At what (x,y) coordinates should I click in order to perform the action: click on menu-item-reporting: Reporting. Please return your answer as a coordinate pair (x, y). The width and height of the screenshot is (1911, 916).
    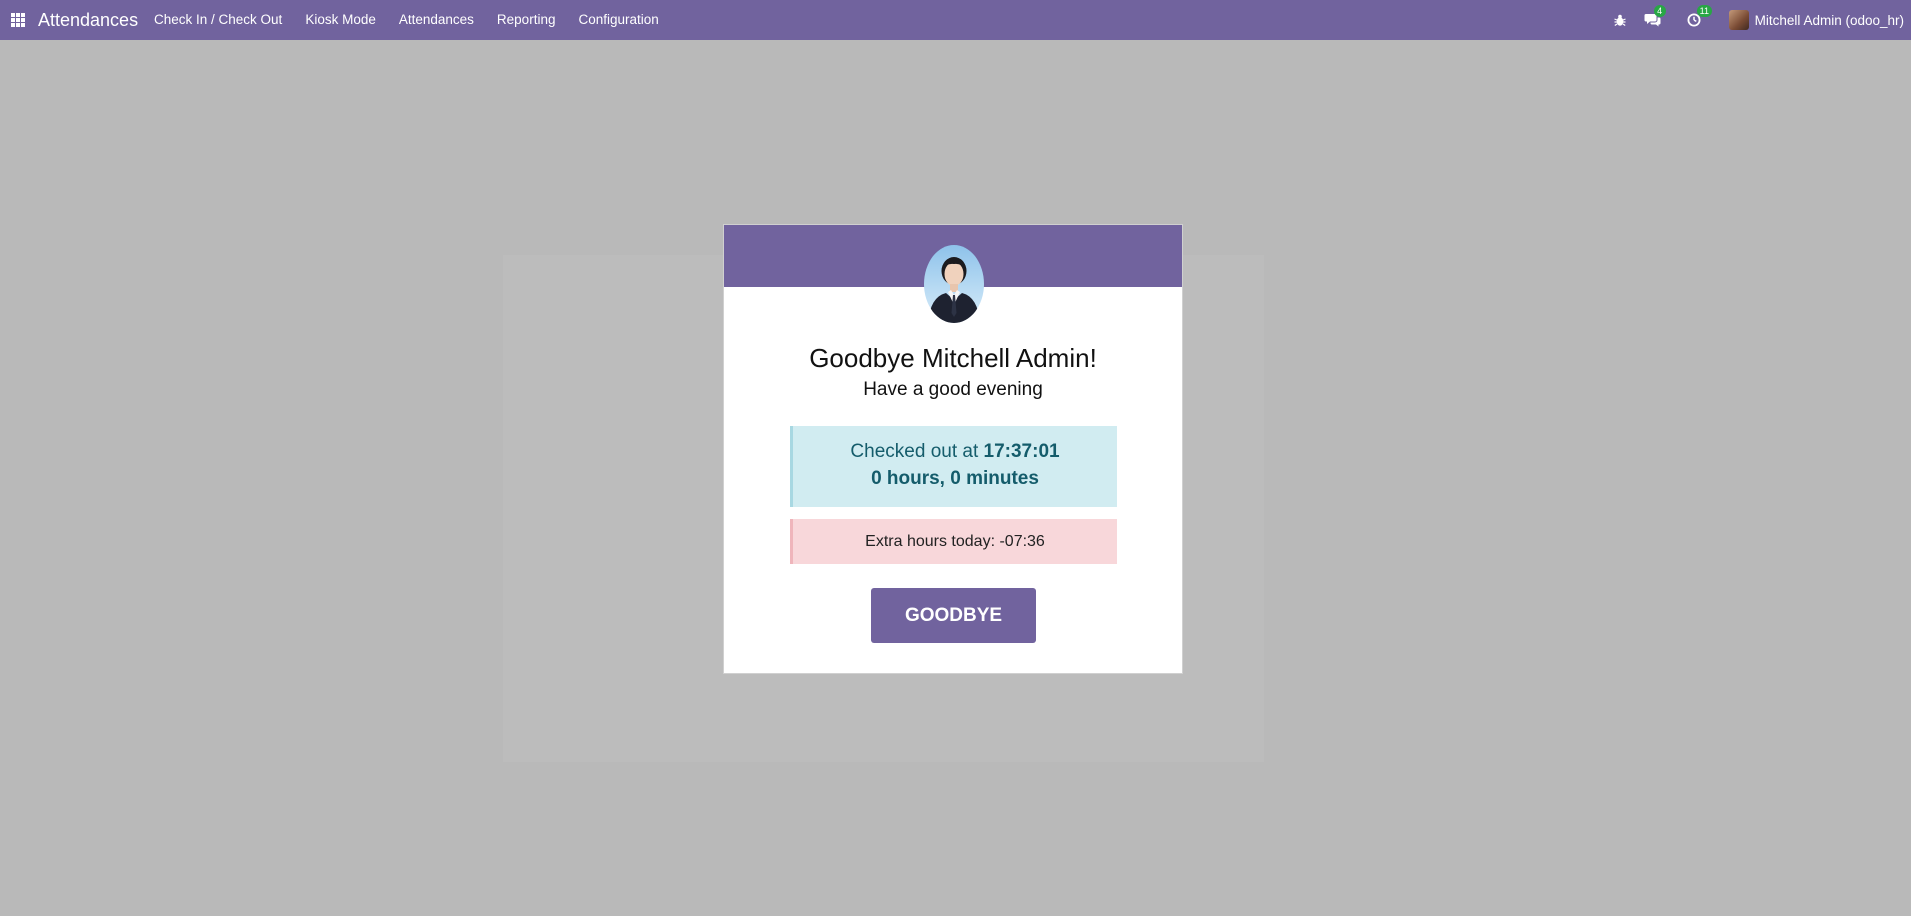
    Looking at the image, I should click on (526, 19).